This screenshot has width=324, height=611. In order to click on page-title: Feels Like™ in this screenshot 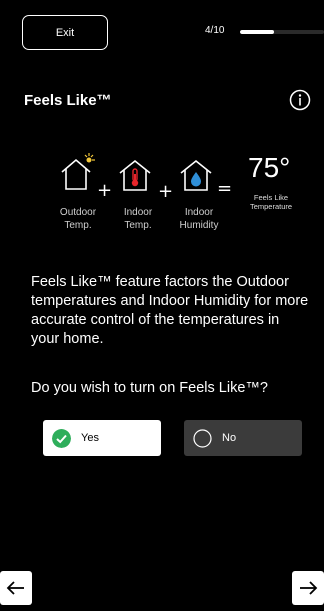, I will do `click(68, 100)`.